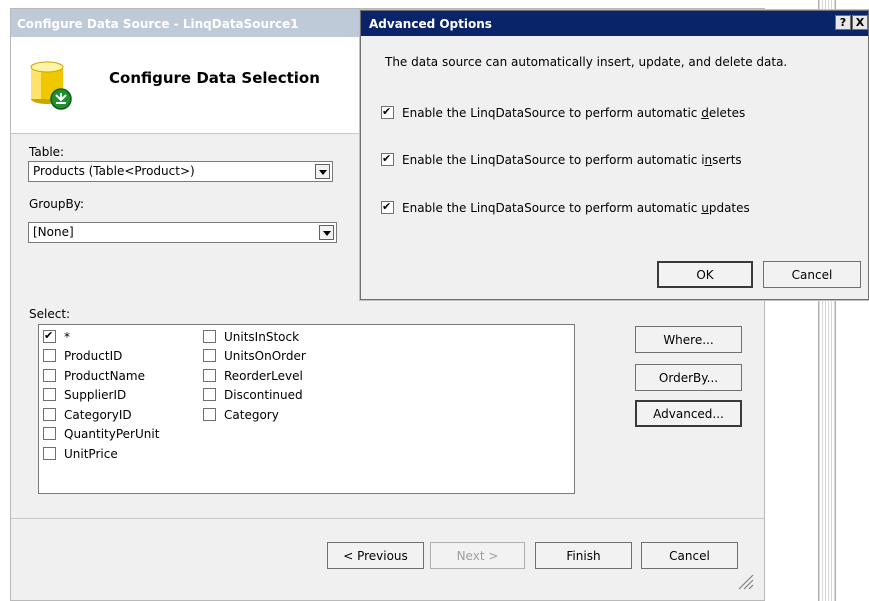  Describe the element at coordinates (614, 23) in the screenshot. I see `advanced-options-title-bar: Advanced Options` at that location.